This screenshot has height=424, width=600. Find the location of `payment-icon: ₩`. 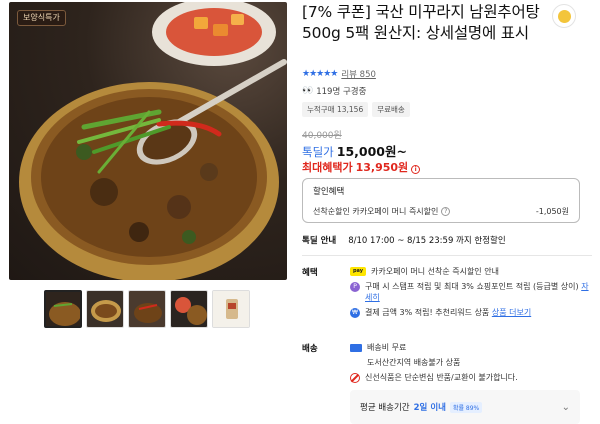

payment-icon: ₩ is located at coordinates (355, 313).